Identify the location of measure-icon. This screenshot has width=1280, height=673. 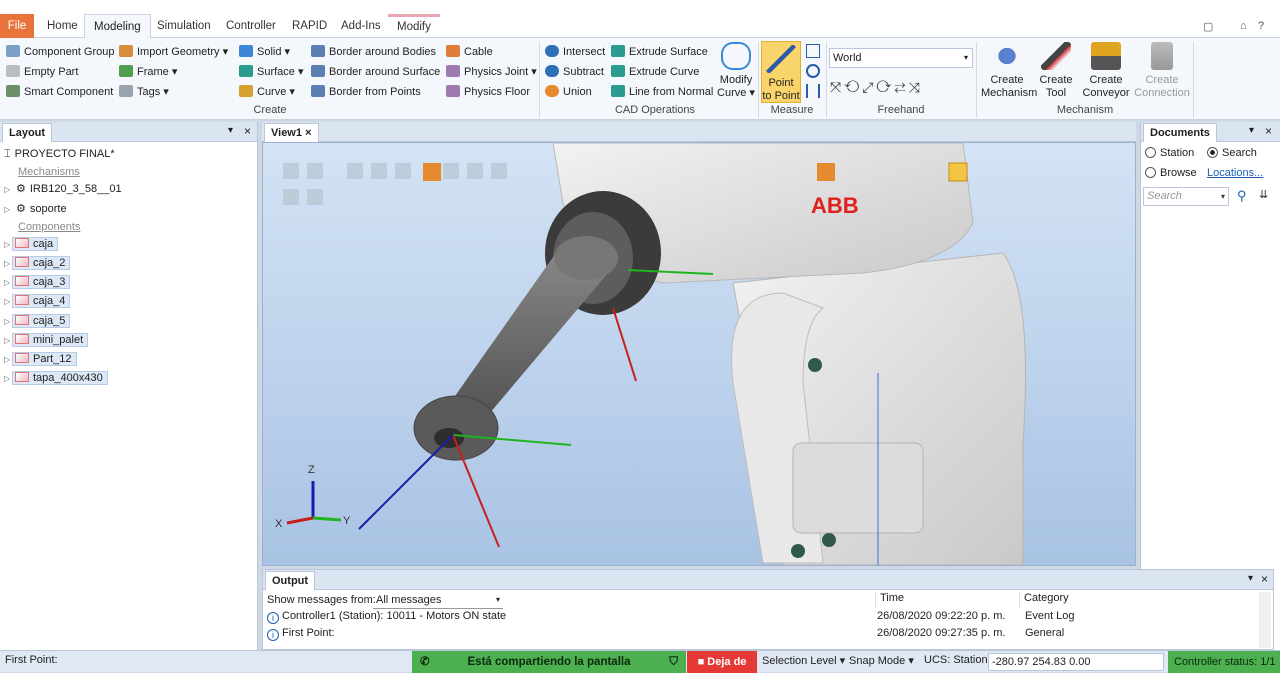
(826, 172).